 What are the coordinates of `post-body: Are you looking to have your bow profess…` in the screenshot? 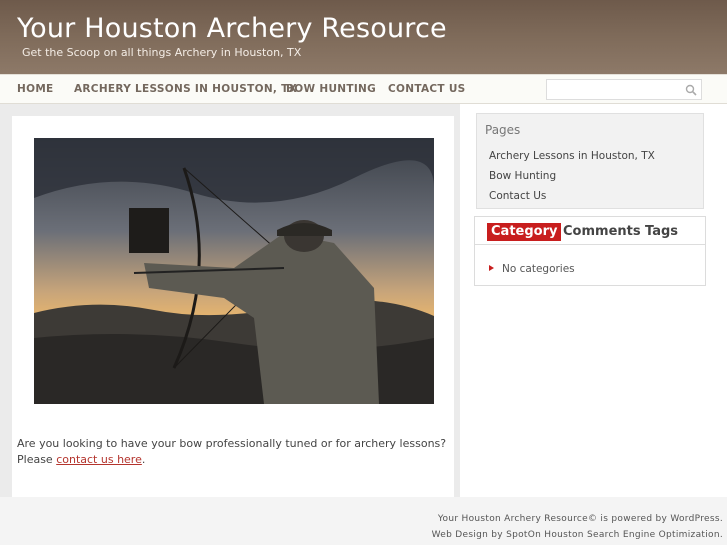 It's located at (232, 452).